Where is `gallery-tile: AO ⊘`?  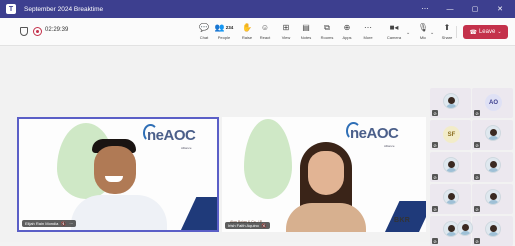
gallery-tile: AO ⊘ is located at coordinates (492, 103).